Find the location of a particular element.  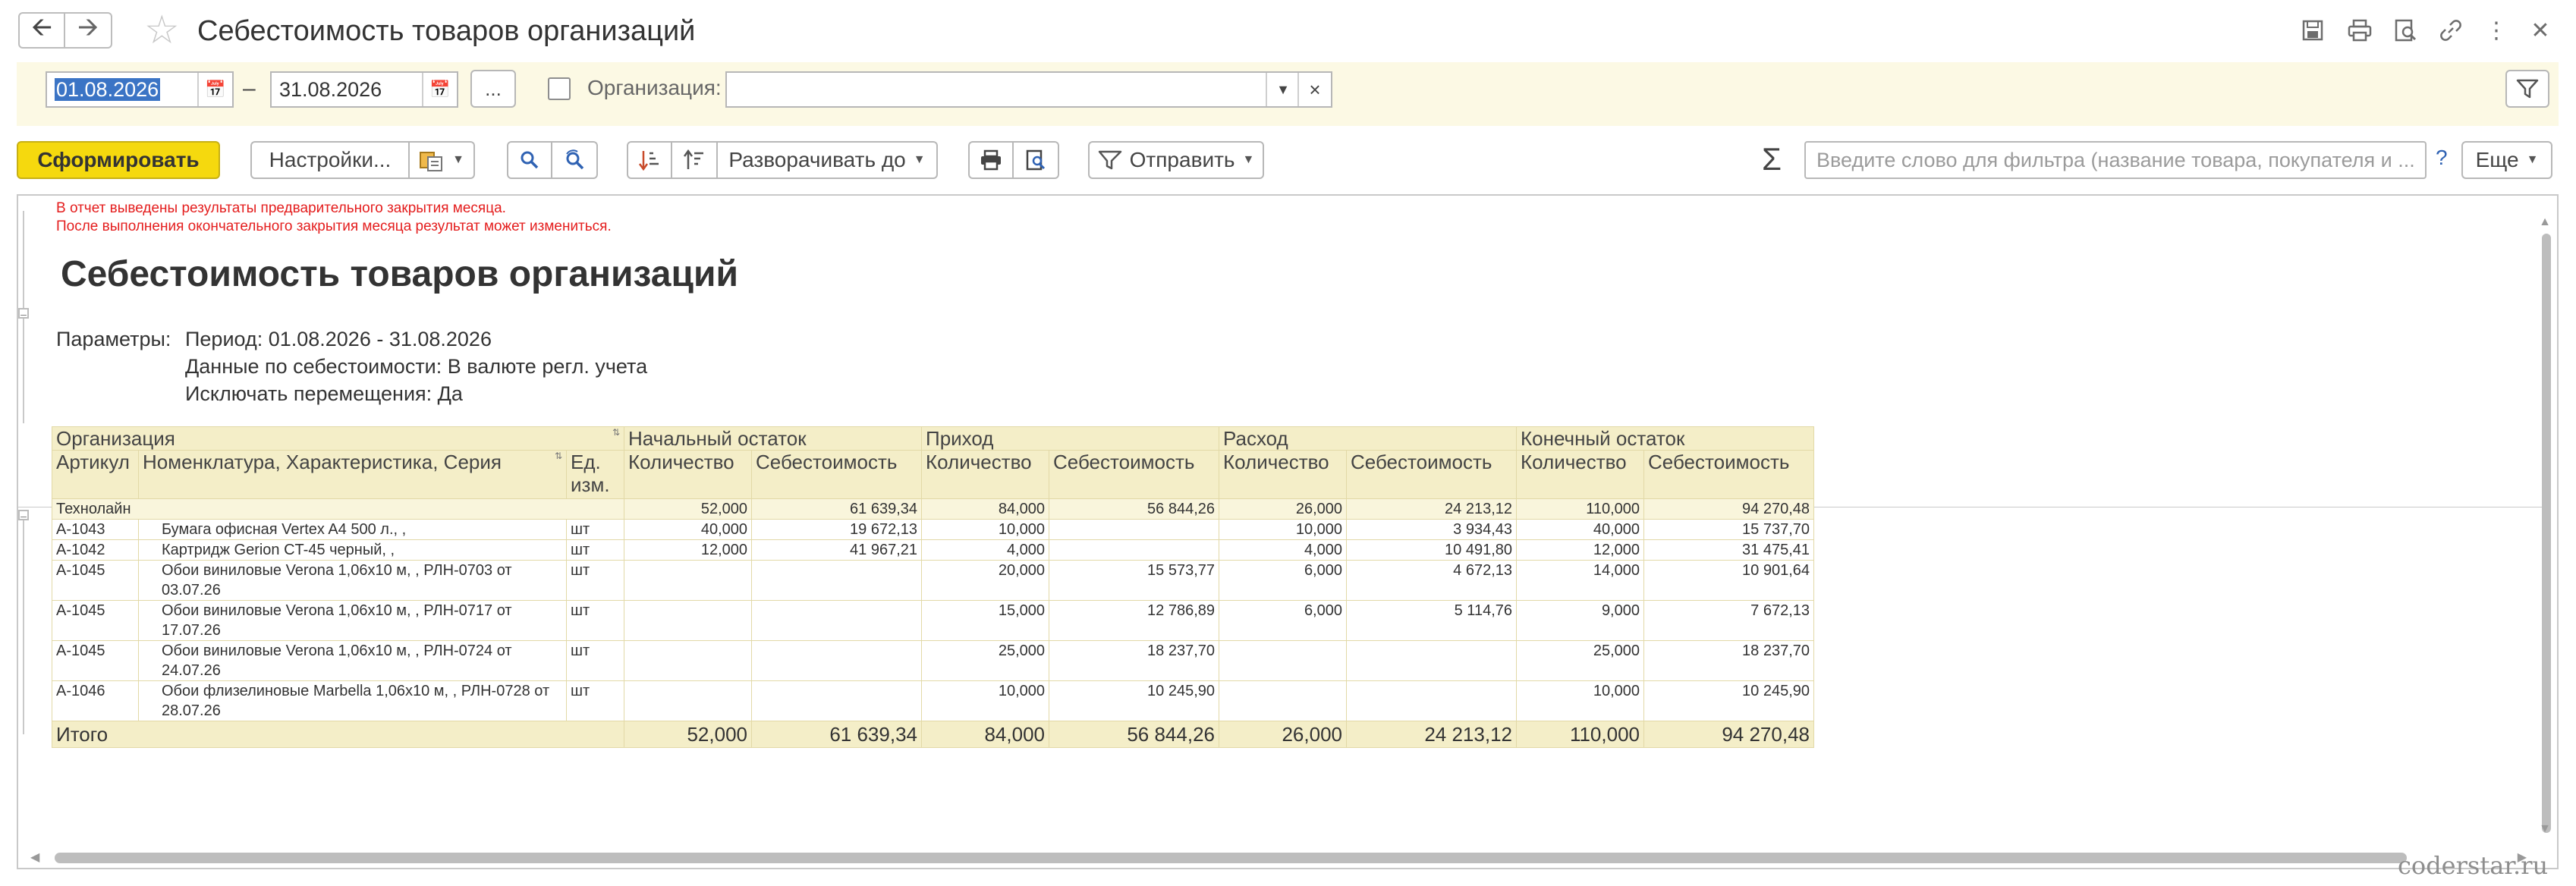

value-cell: 9,000 is located at coordinates (1580, 620).